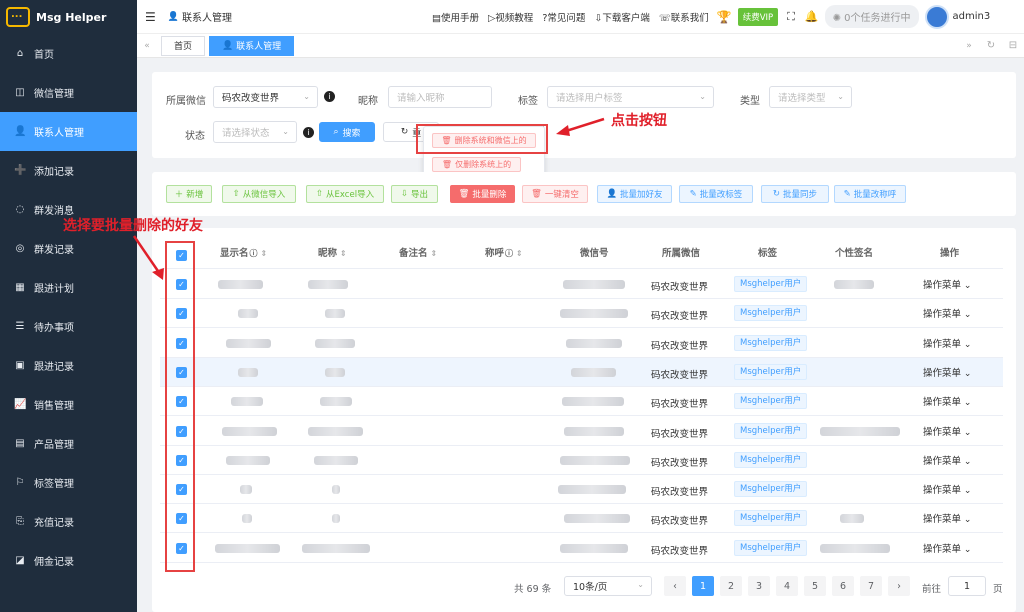 This screenshot has width=1024, height=612. Describe the element at coordinates (150, 17) in the screenshot. I see `menu-toggle-icon: ☰` at that location.